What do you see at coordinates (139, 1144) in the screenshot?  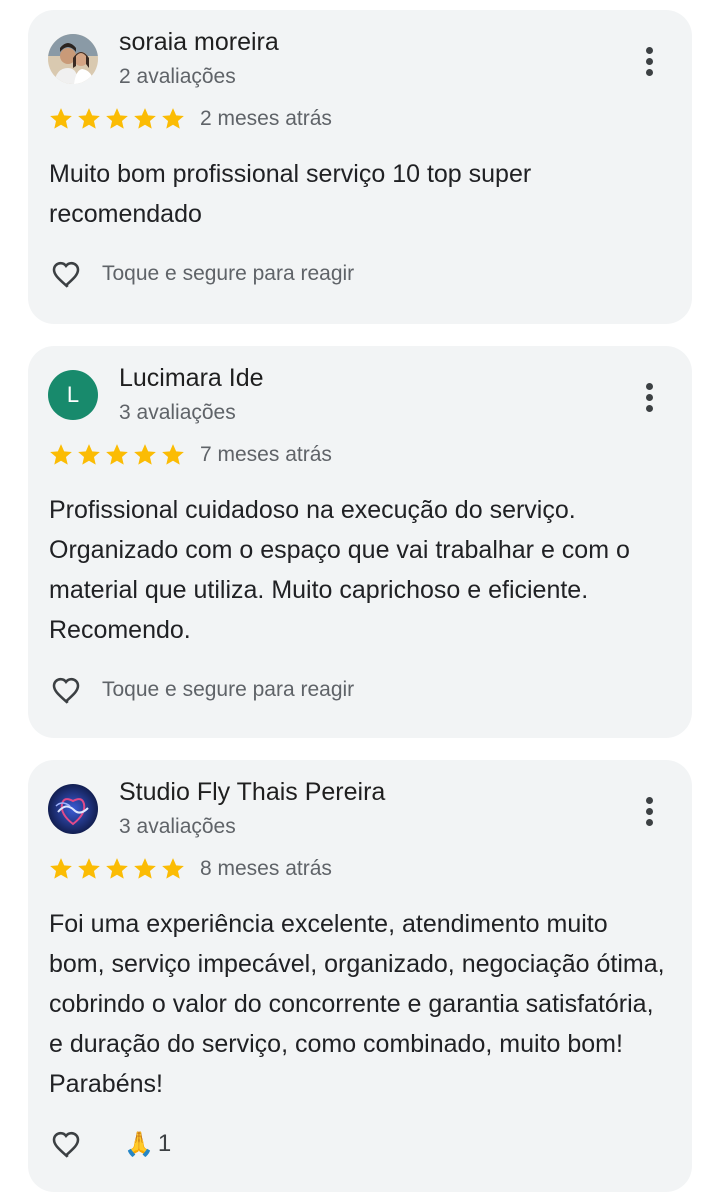 I see `praying-hands-reaction: 🙏` at bounding box center [139, 1144].